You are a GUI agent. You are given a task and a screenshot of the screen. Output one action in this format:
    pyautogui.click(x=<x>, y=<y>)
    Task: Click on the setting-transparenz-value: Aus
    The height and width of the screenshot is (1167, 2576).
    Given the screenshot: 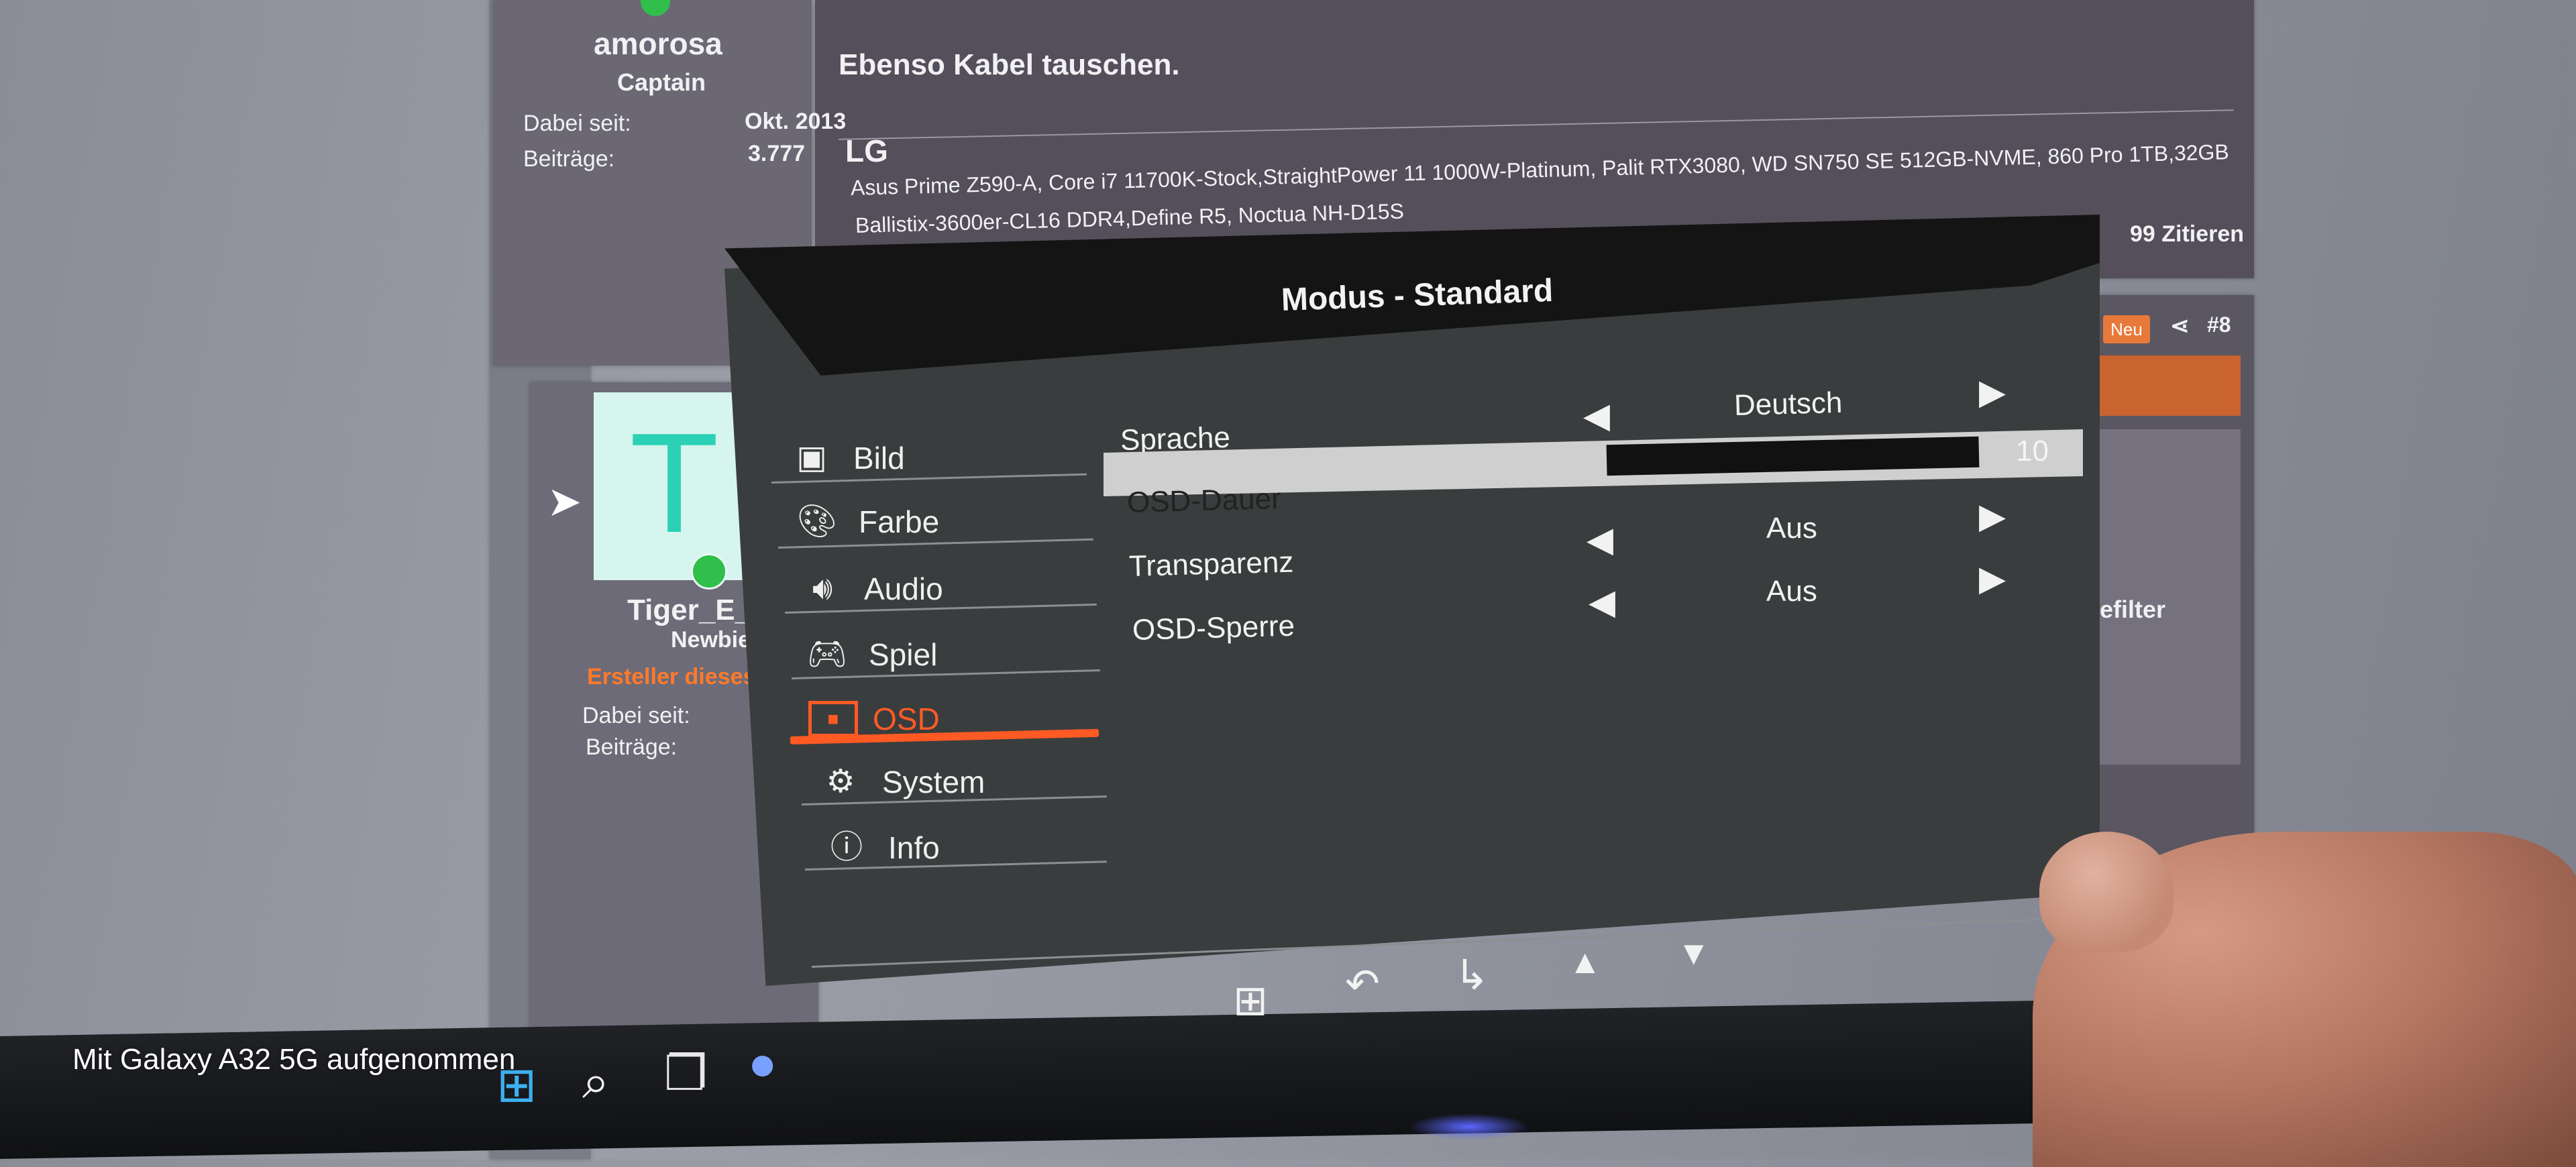 What is the action you would take?
    pyautogui.click(x=1791, y=528)
    